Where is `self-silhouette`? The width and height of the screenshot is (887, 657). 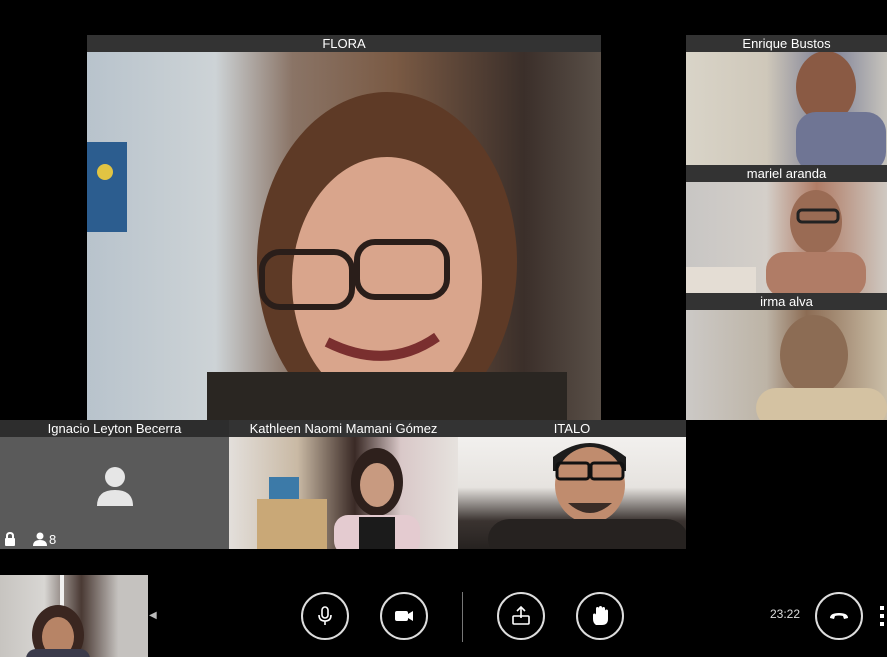 self-silhouette is located at coordinates (58, 616).